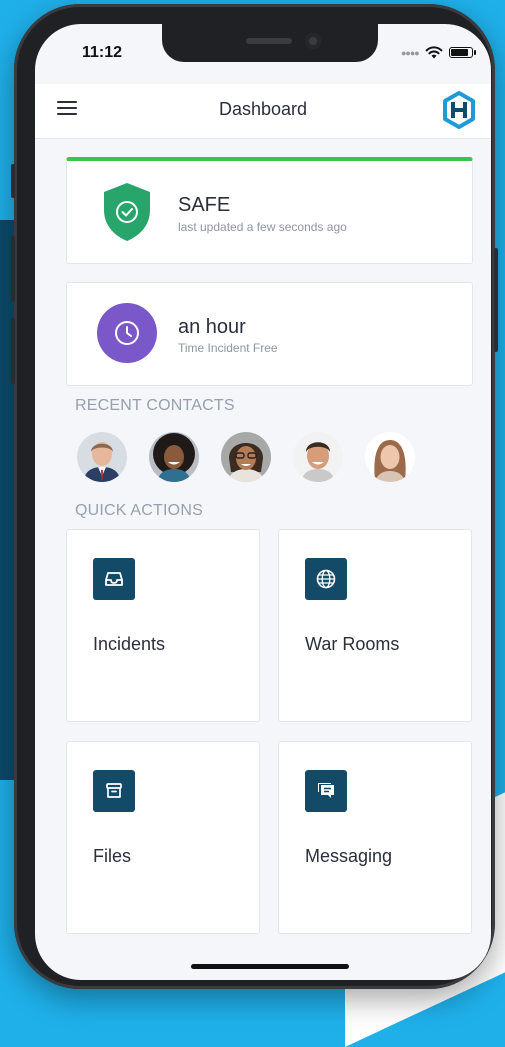 The height and width of the screenshot is (1047, 505). Describe the element at coordinates (139, 510) in the screenshot. I see `quick-actions-heading: QUICK ACTIONS` at that location.